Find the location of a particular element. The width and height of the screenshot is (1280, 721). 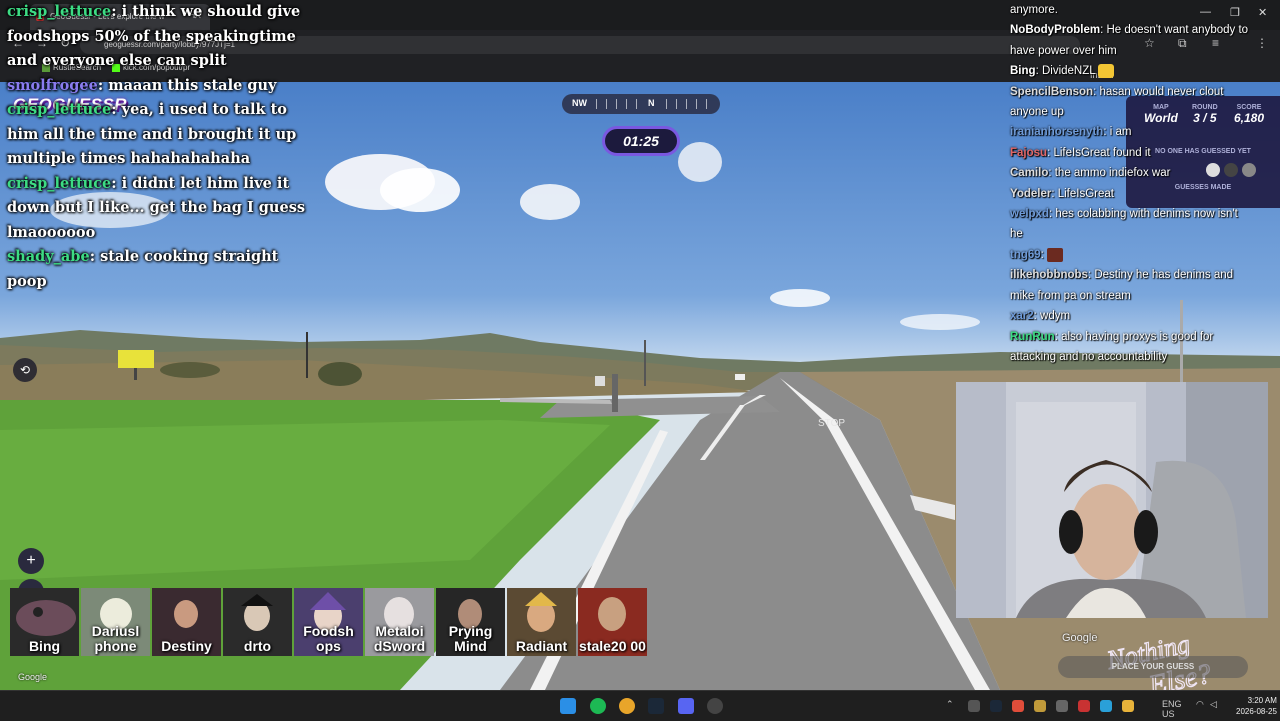

chat-message: down but I like... get the bag I guess is located at coordinates (156, 207).